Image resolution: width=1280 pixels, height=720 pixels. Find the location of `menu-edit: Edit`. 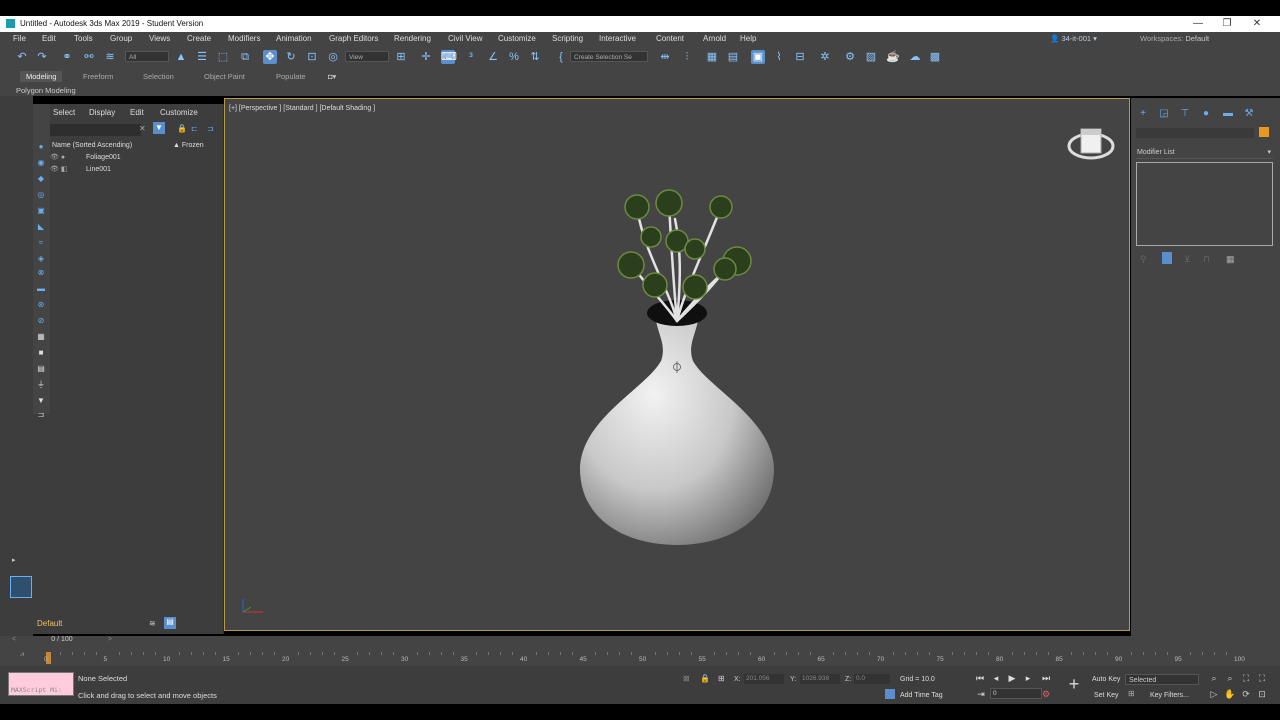

menu-edit: Edit is located at coordinates (49, 38).